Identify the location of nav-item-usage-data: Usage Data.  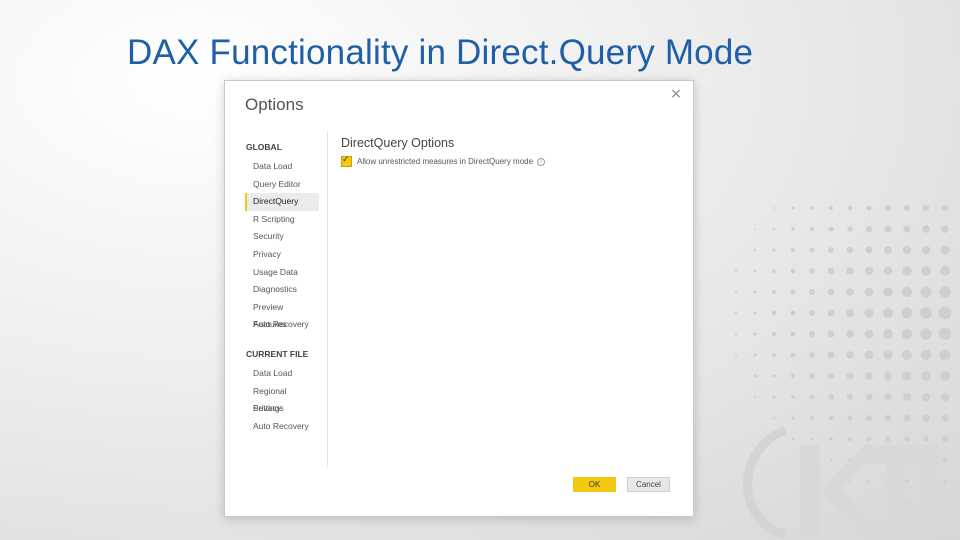
(282, 273).